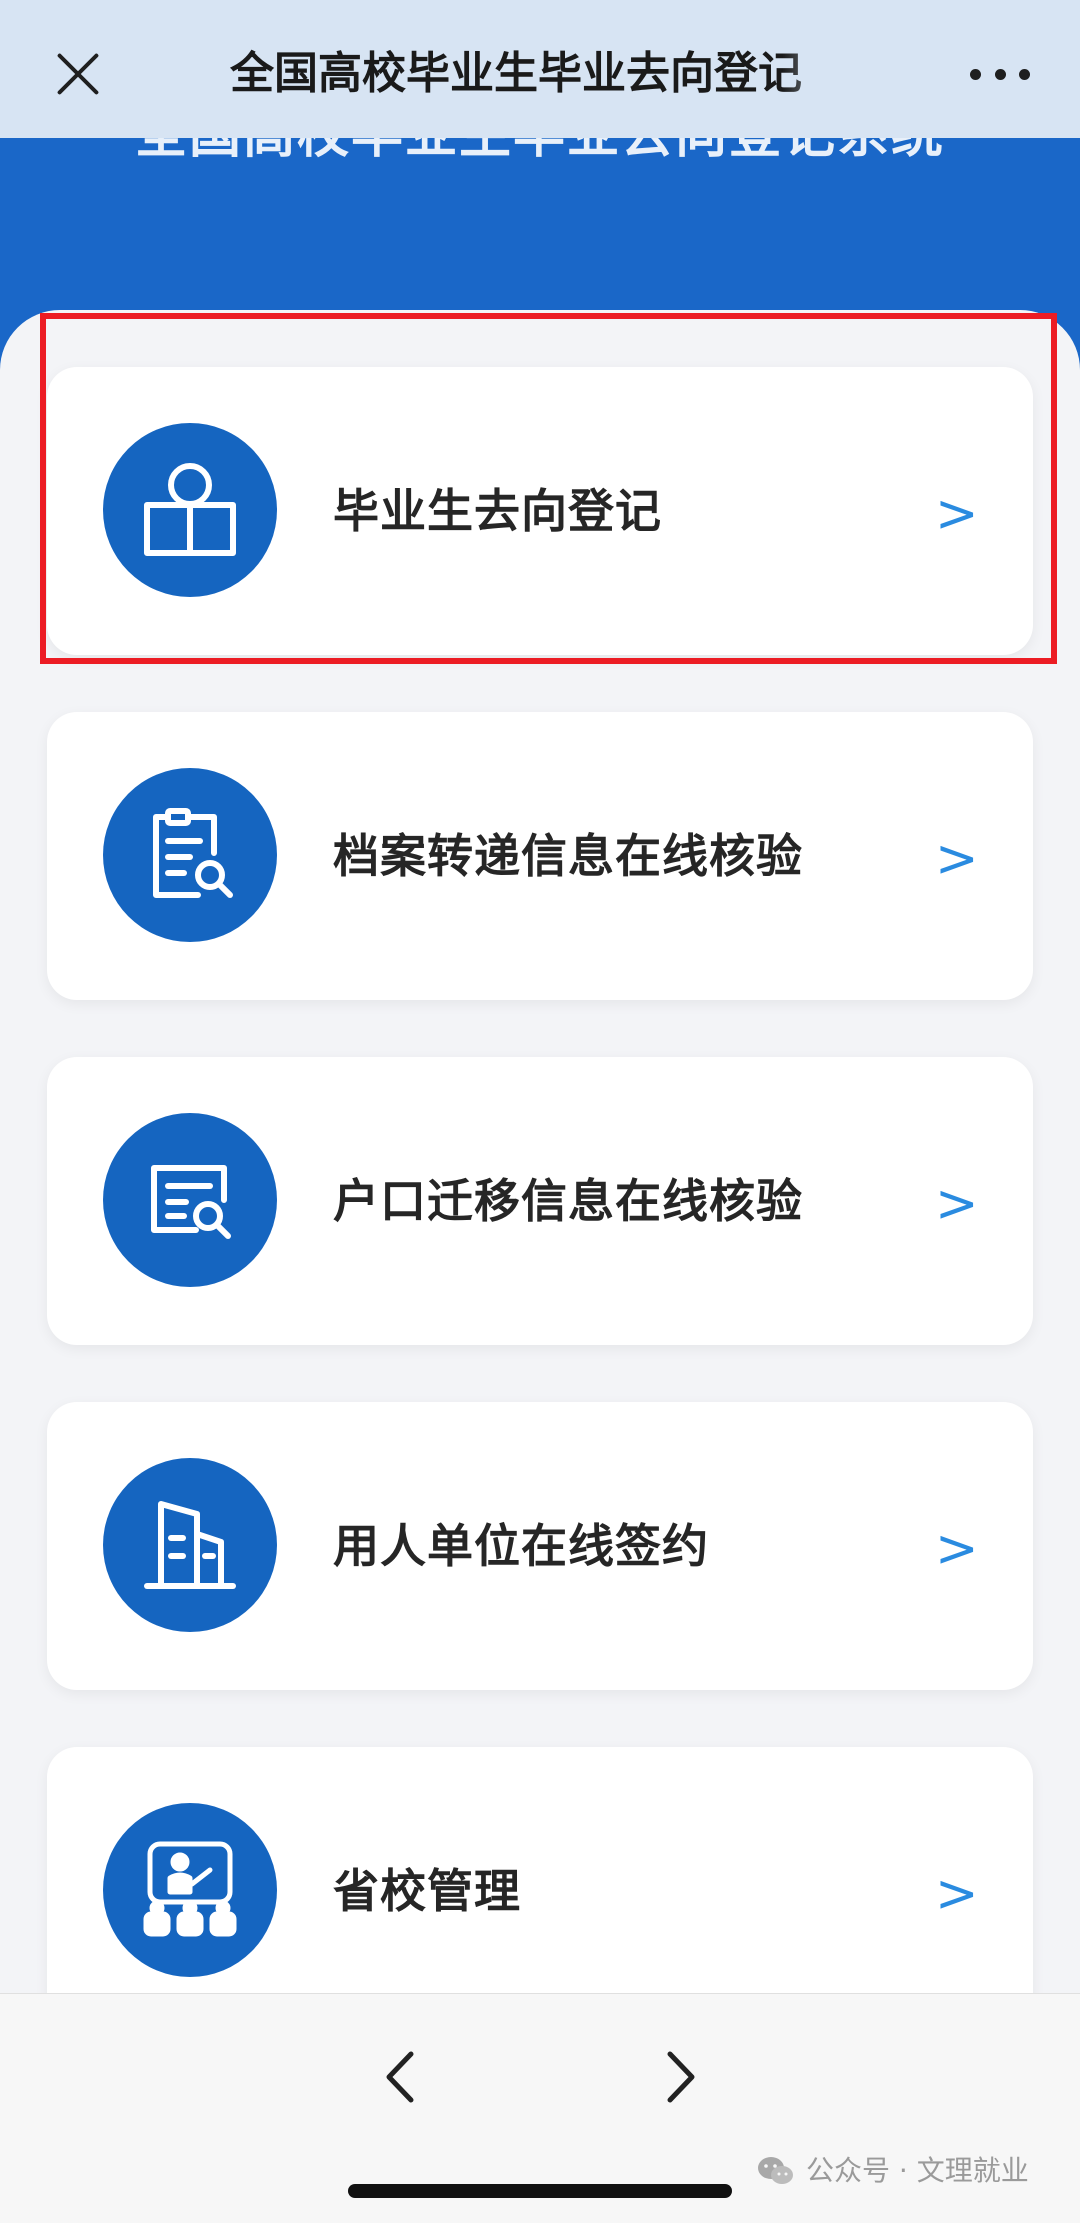 This screenshot has width=1080, height=2223. Describe the element at coordinates (401, 2077) in the screenshot. I see `chevron-left-icon` at that location.